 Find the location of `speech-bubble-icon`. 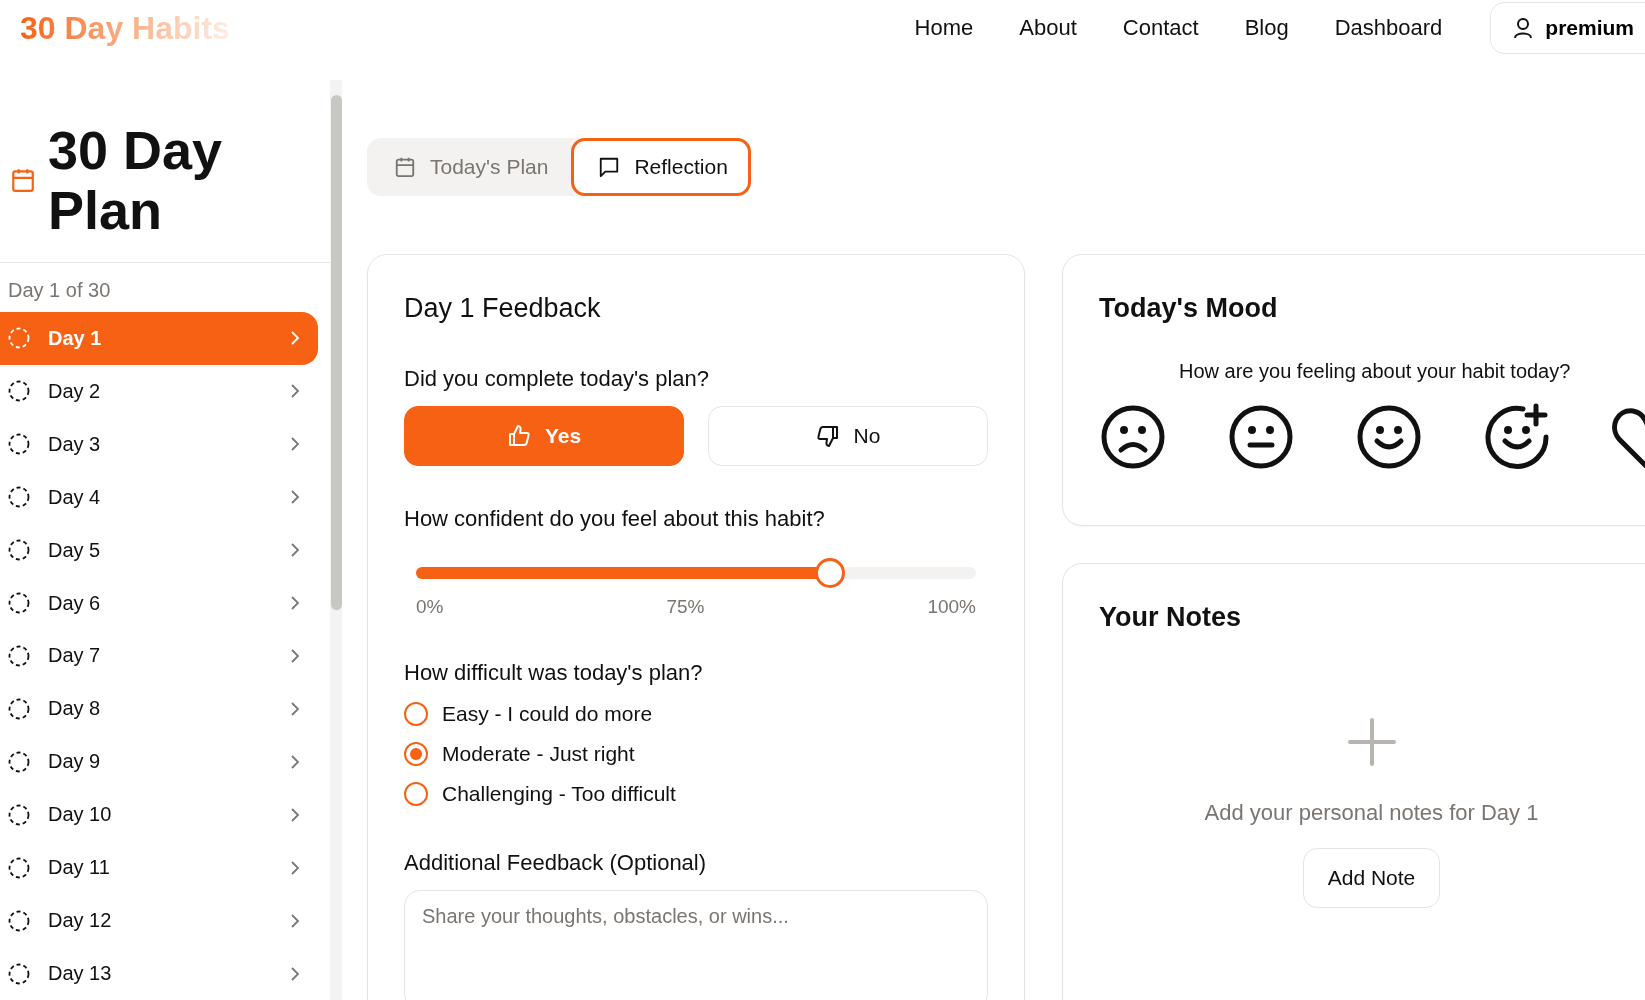

speech-bubble-icon is located at coordinates (609, 167).